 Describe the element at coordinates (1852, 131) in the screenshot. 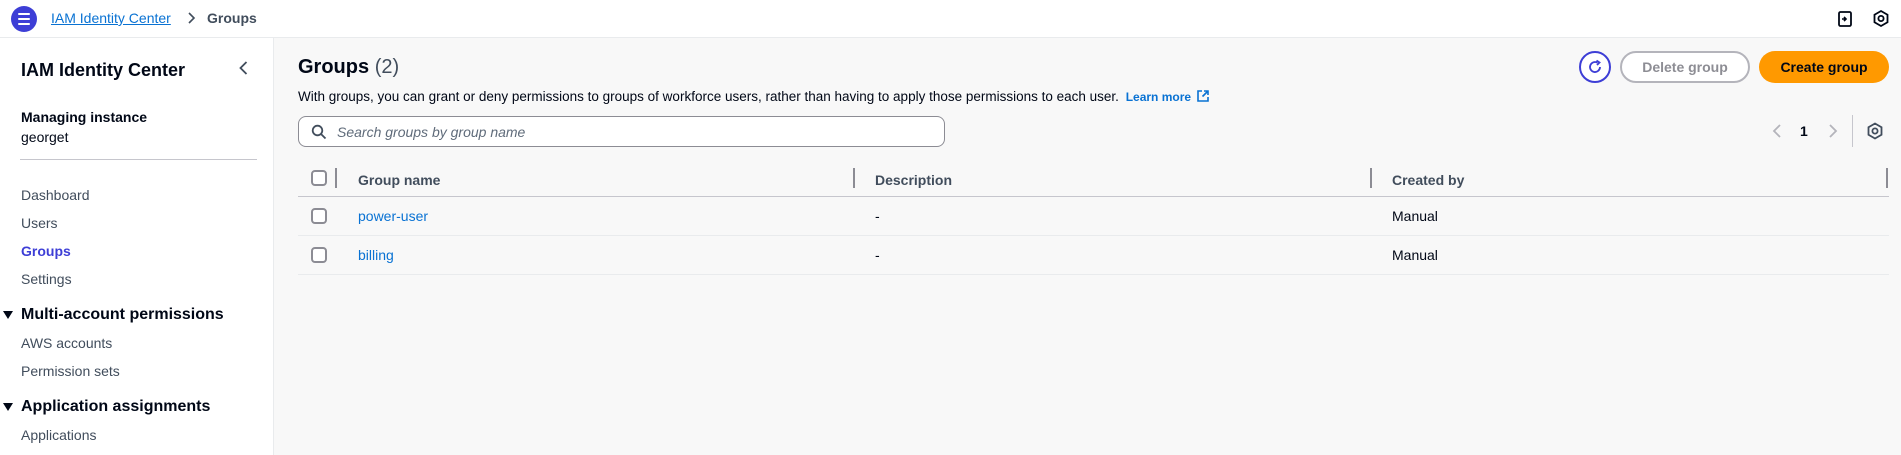

I see `pagination-divider` at that location.